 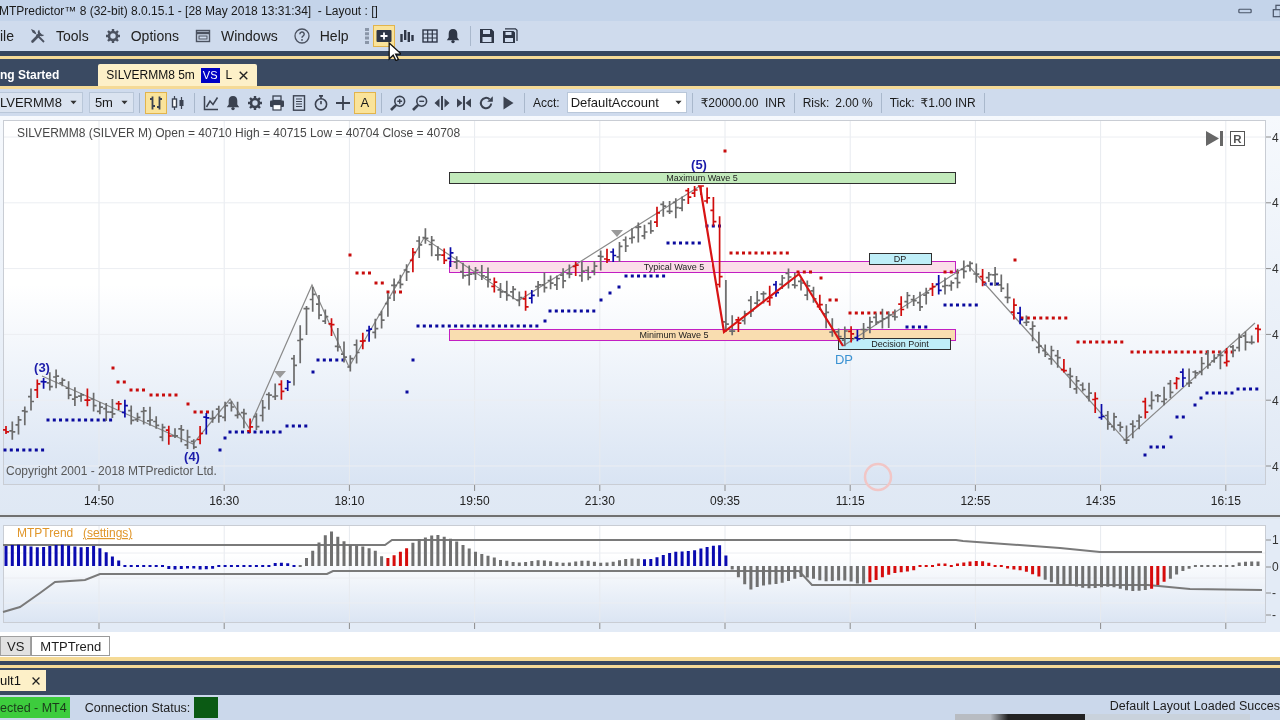 I want to click on layout-tab: ult1, so click(x=23, y=680).